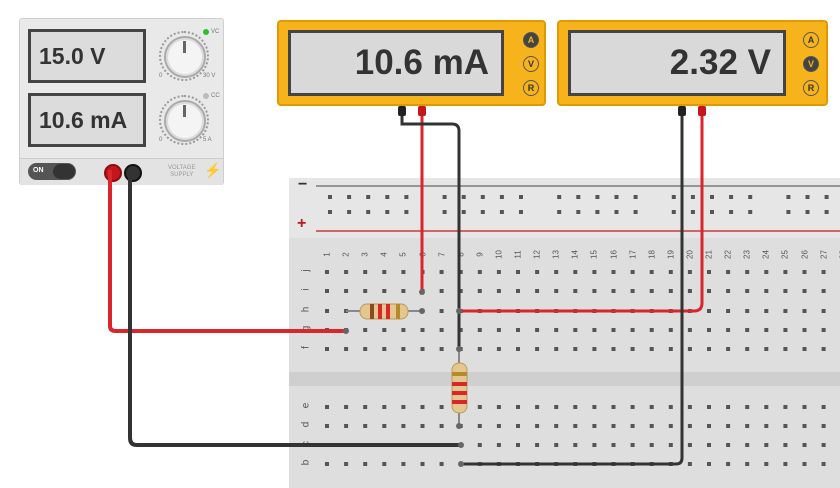  Describe the element at coordinates (384, 311) in the screenshot. I see `resistor-1-body` at that location.